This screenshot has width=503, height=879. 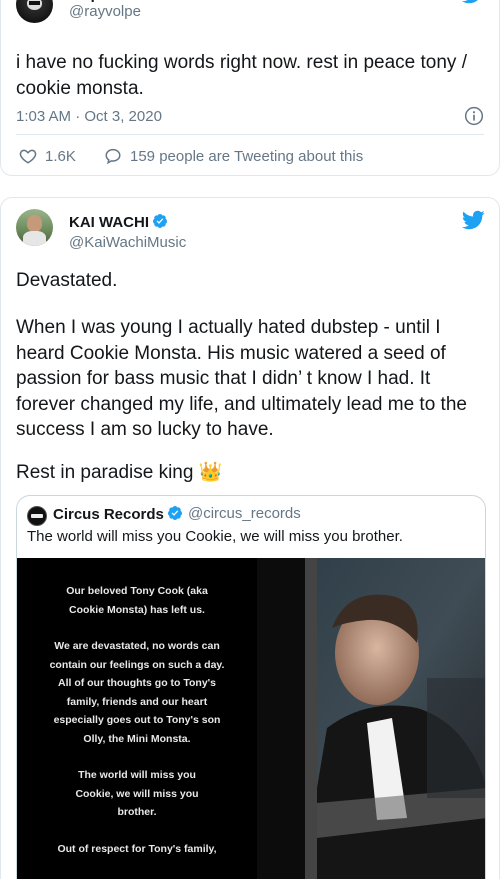 I want to click on author-name: KAI WACHI, so click(x=118, y=222).